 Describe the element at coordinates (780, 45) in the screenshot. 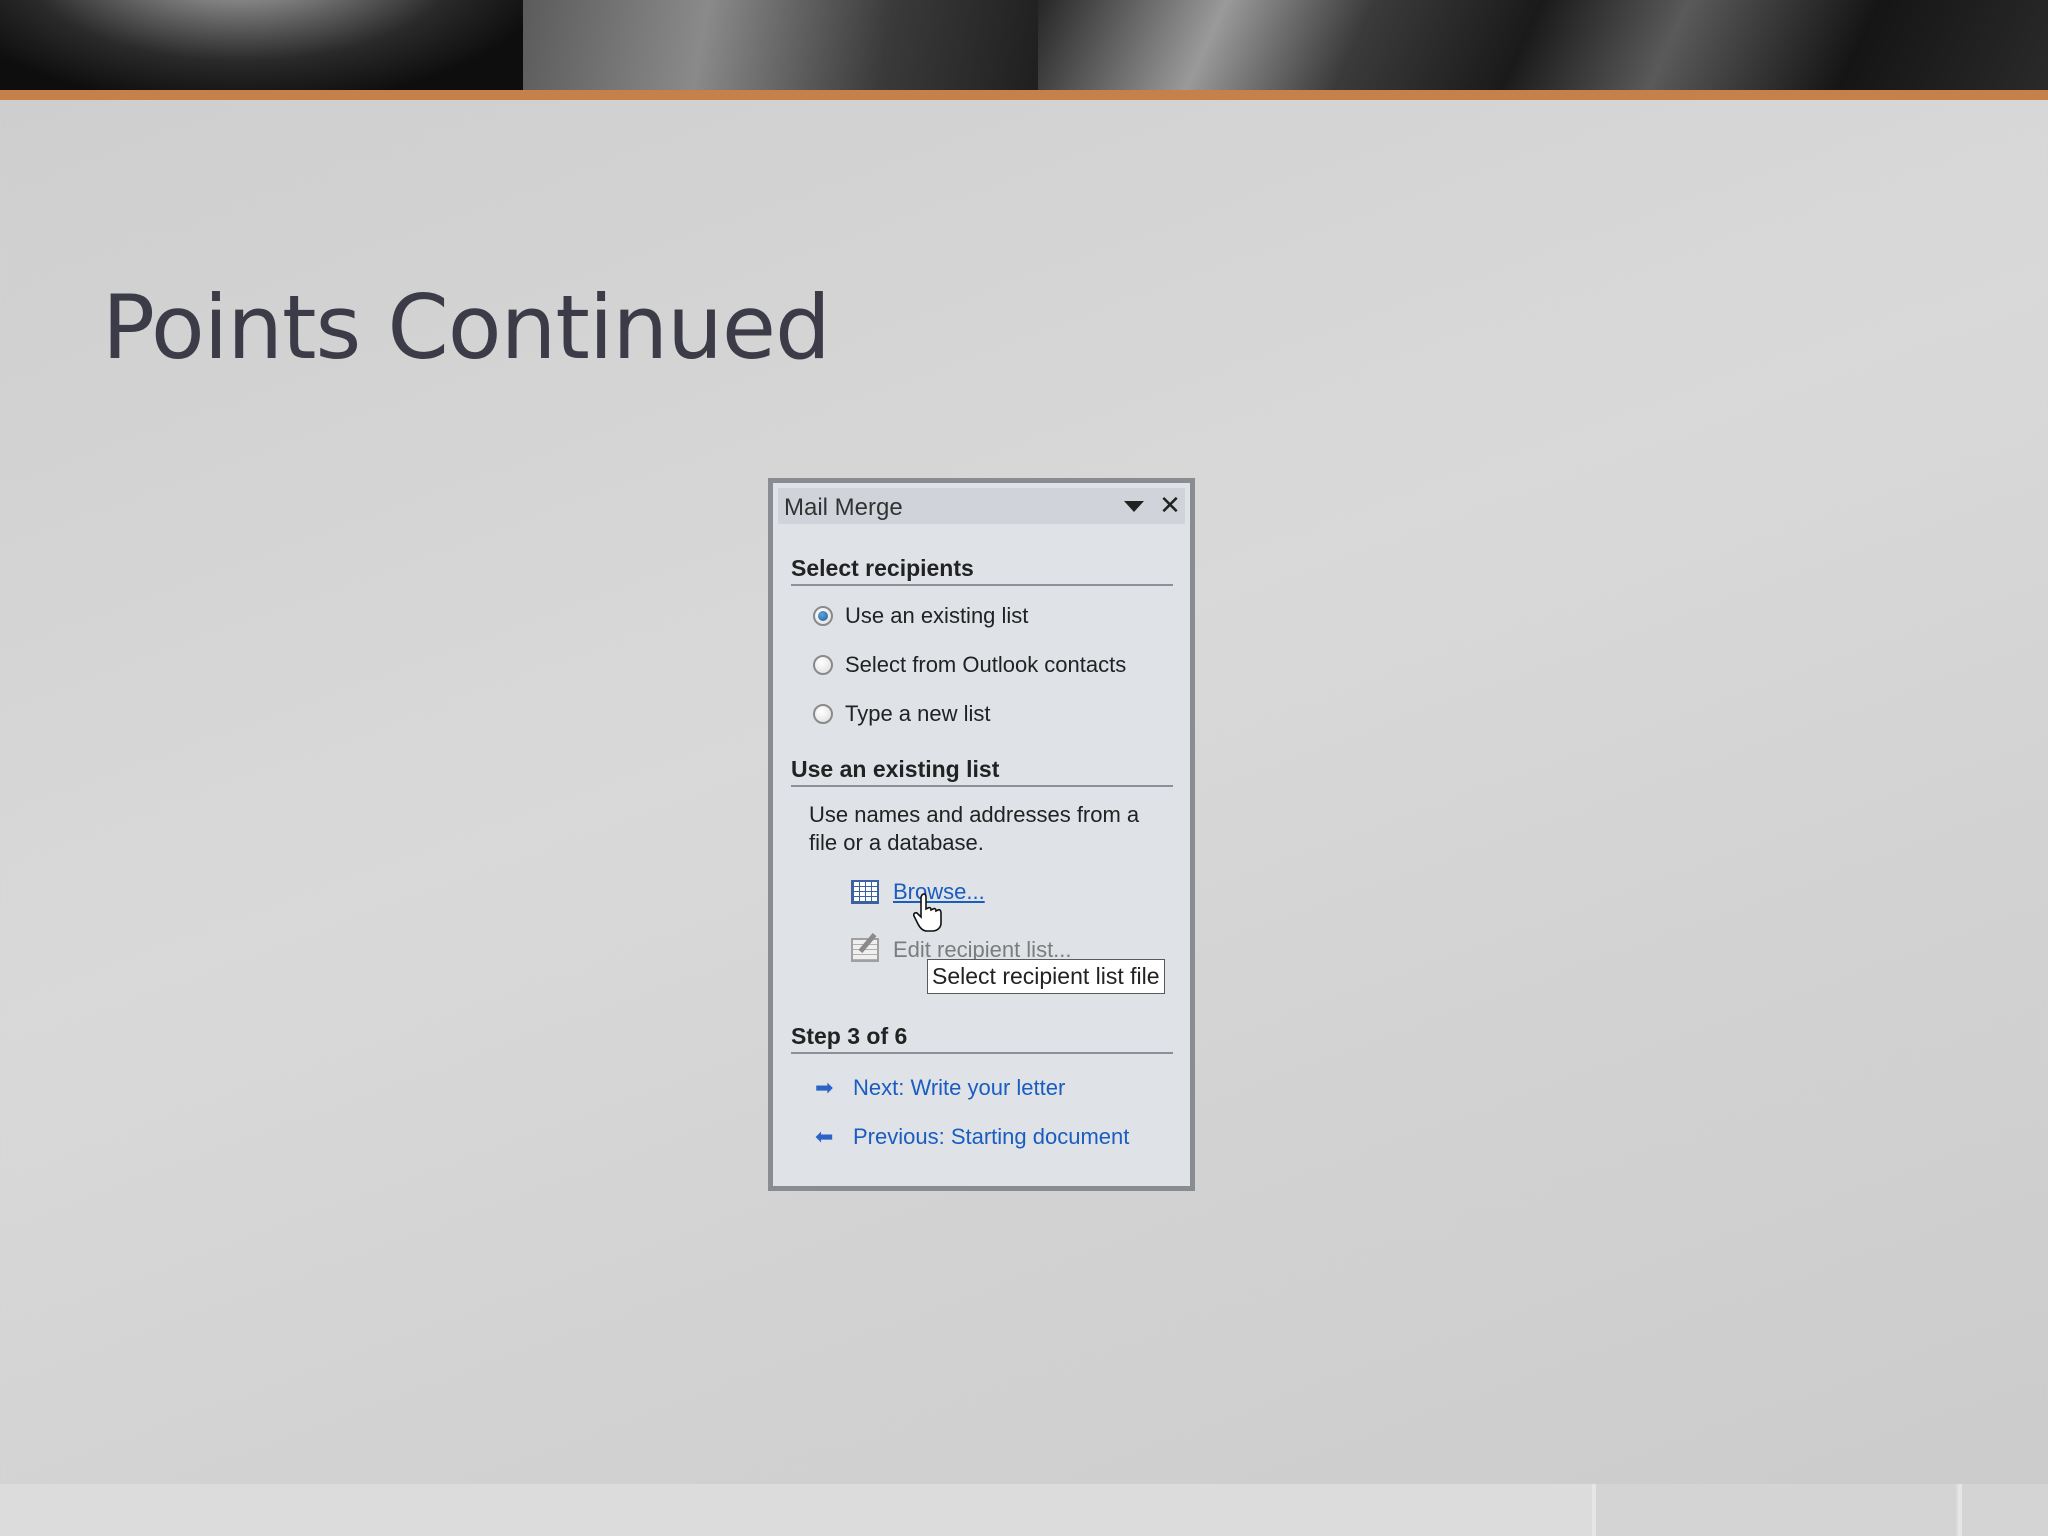

I see `banner-photo-metal` at that location.